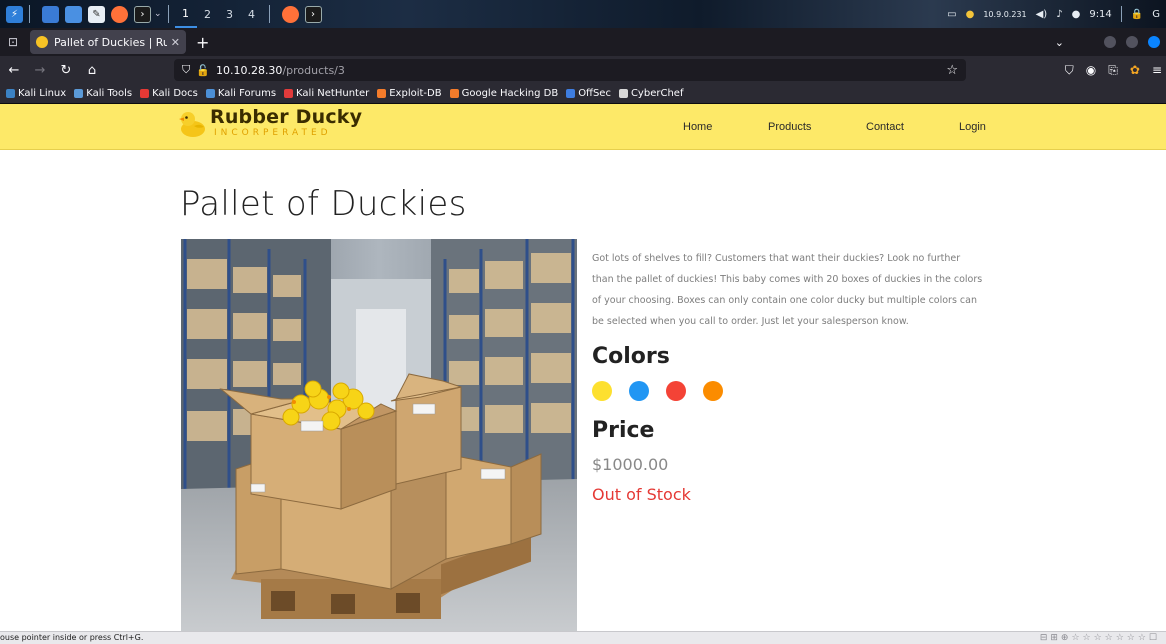  What do you see at coordinates (92, 70) in the screenshot?
I see `home-icon: ⌂` at bounding box center [92, 70].